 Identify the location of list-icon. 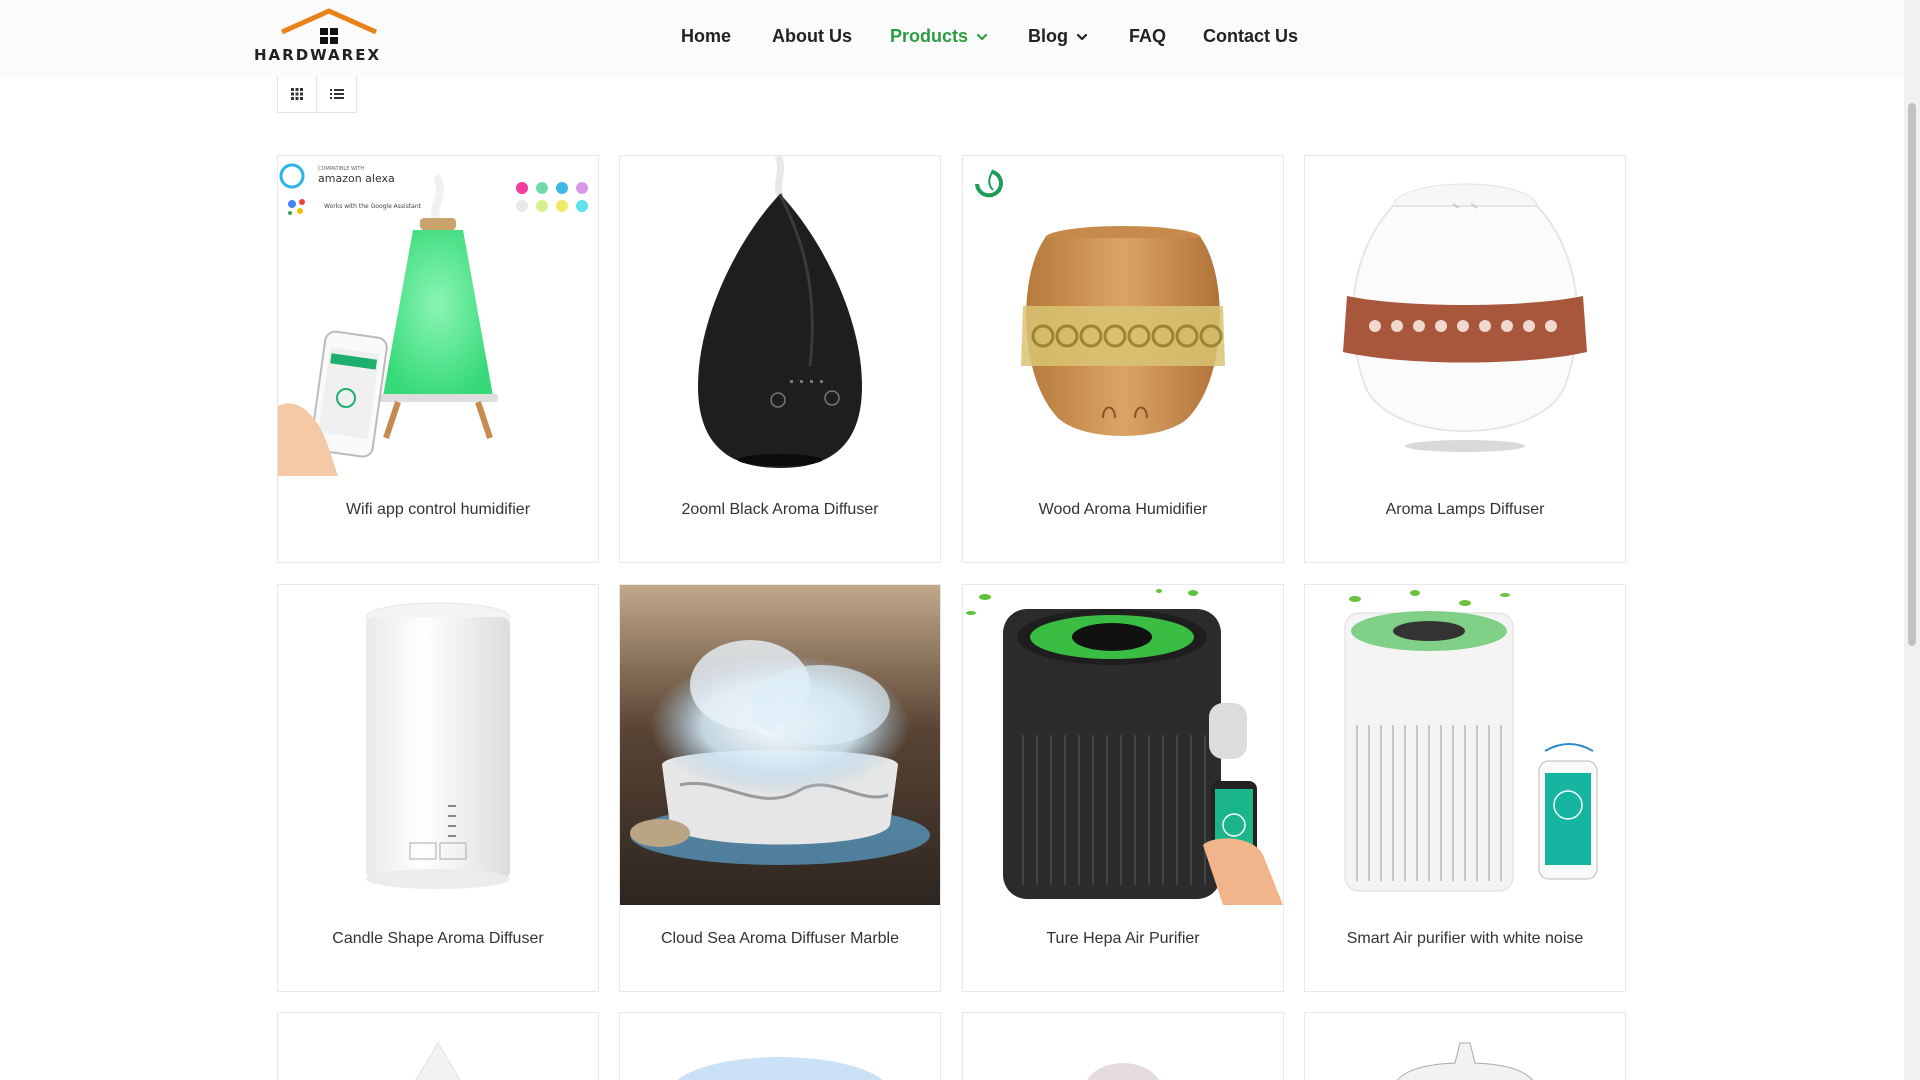
(336, 93).